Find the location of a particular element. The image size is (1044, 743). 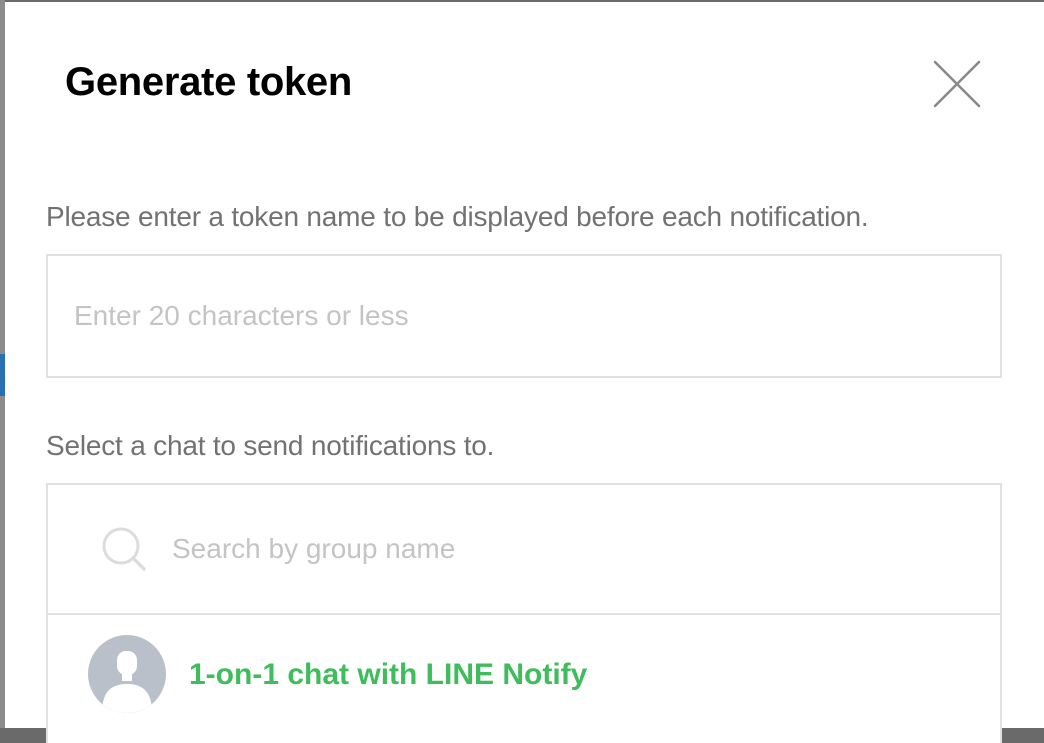

close-icon is located at coordinates (957, 84).